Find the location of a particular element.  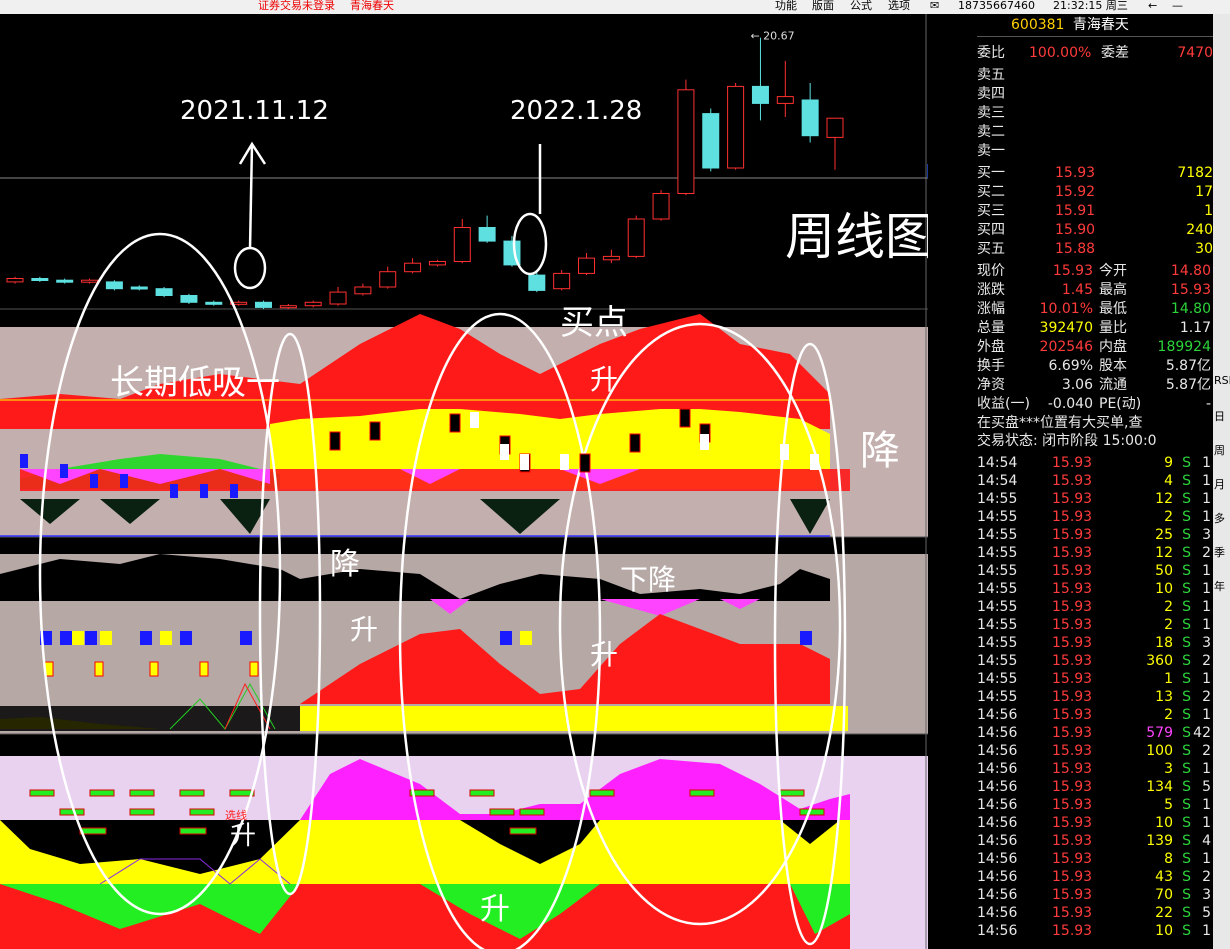

stat-value: 202546 is located at coordinates (1066, 347).